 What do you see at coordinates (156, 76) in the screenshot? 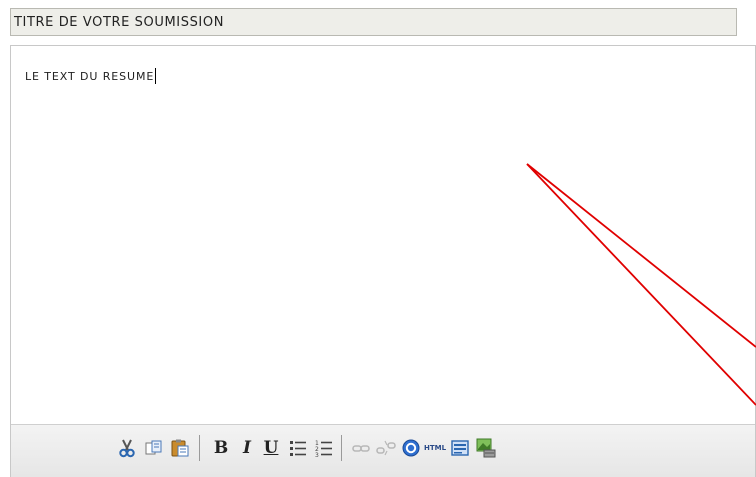
I see `text-caret` at bounding box center [156, 76].